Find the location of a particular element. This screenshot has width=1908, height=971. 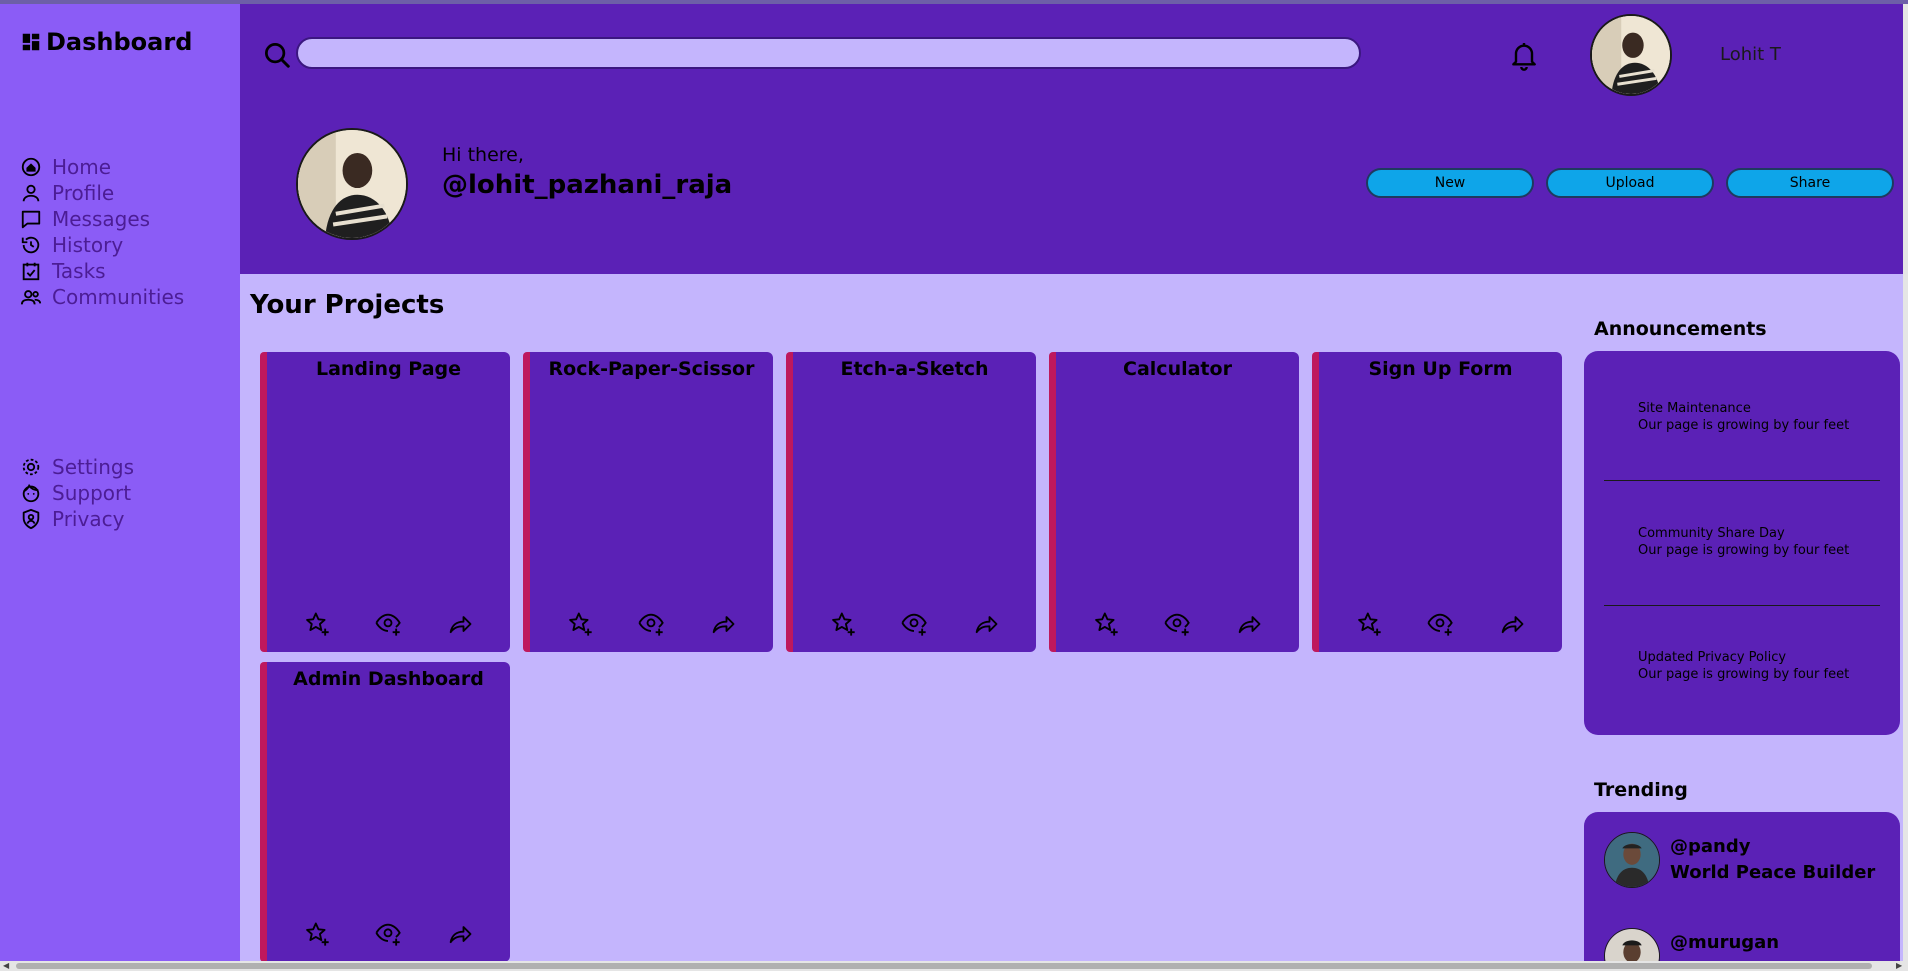

project-card-title: Landing Page is located at coordinates (388, 369).